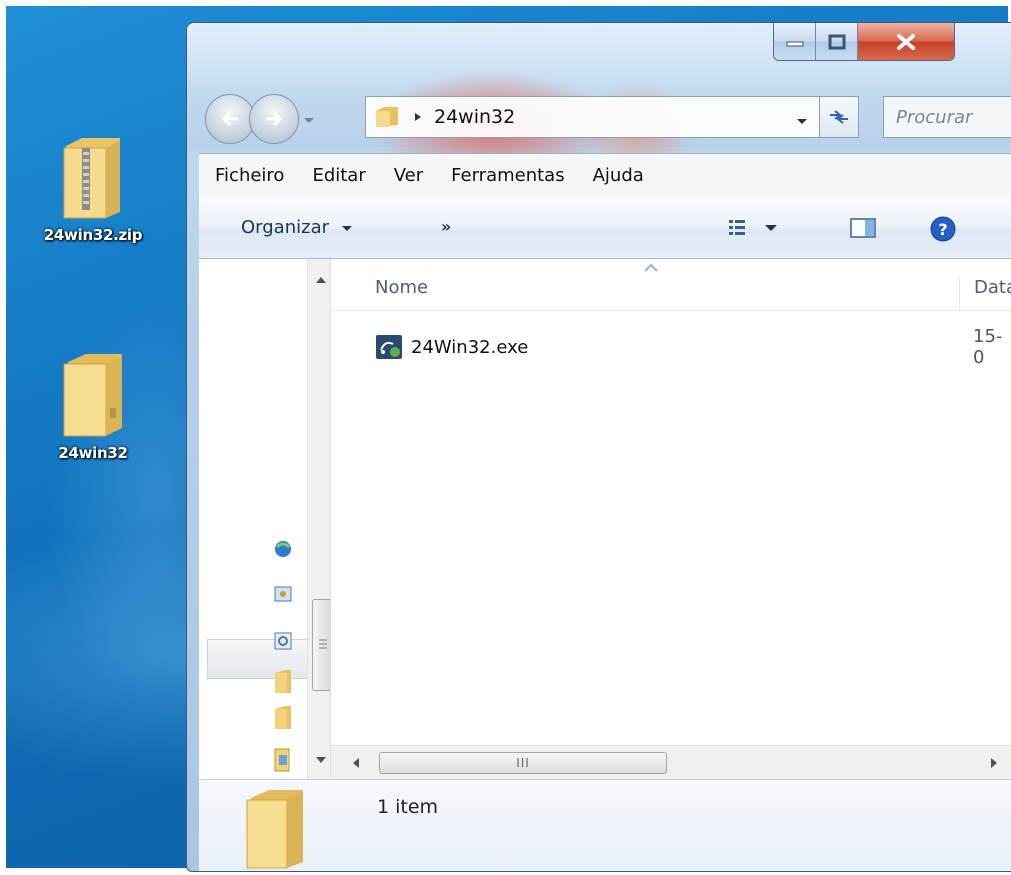  I want to click on network-icon, so click(283, 551).